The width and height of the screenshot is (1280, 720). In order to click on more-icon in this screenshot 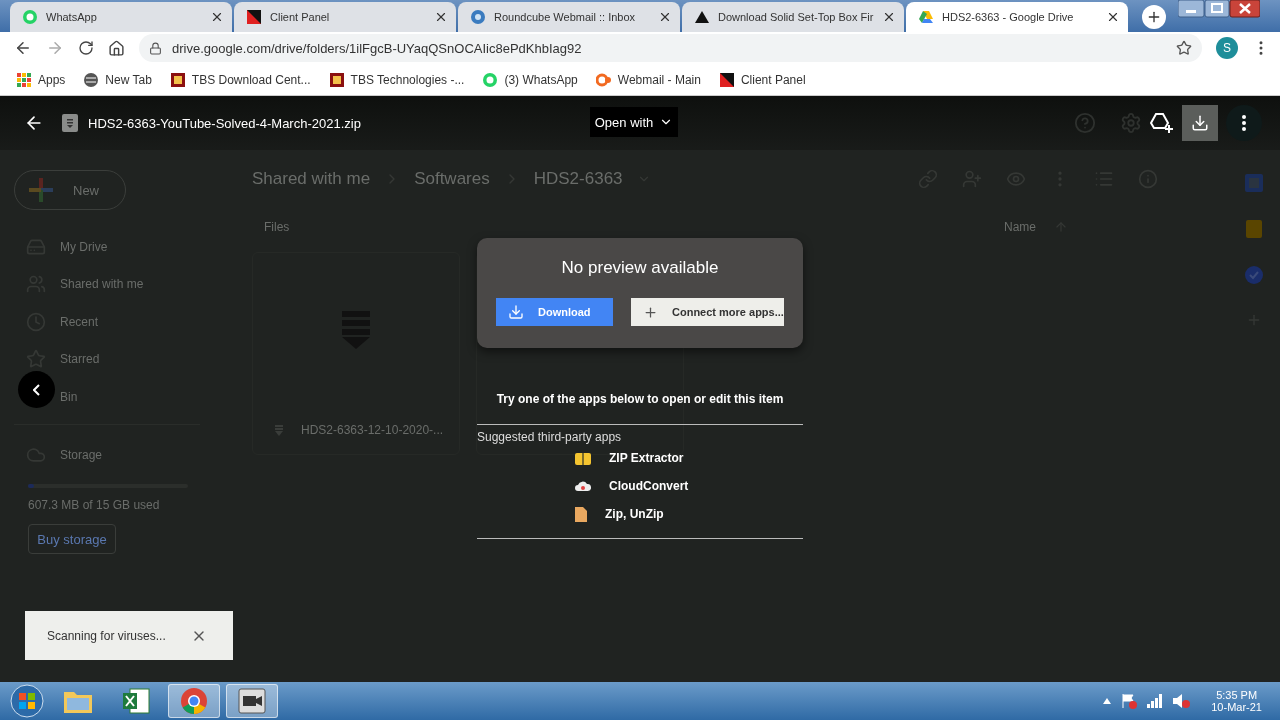, I will do `click(1244, 123)`.